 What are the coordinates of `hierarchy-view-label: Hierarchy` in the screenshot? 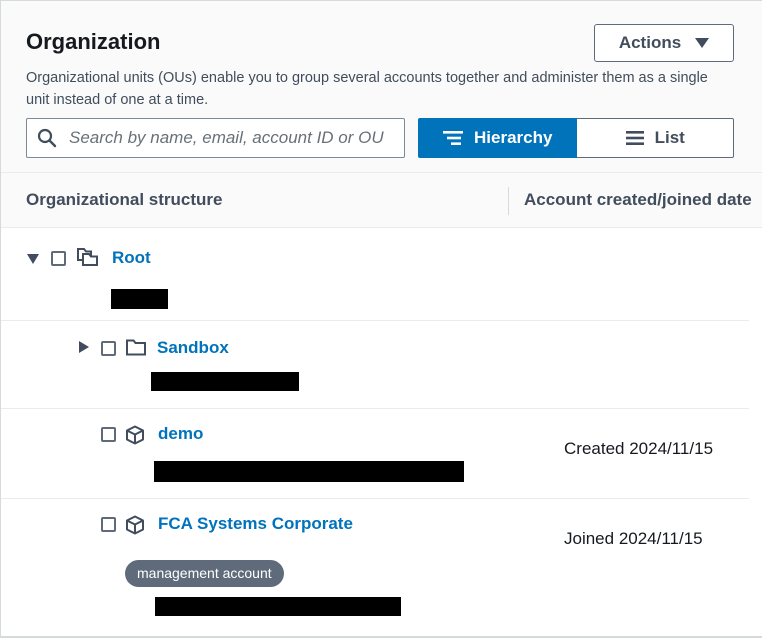 It's located at (513, 137).